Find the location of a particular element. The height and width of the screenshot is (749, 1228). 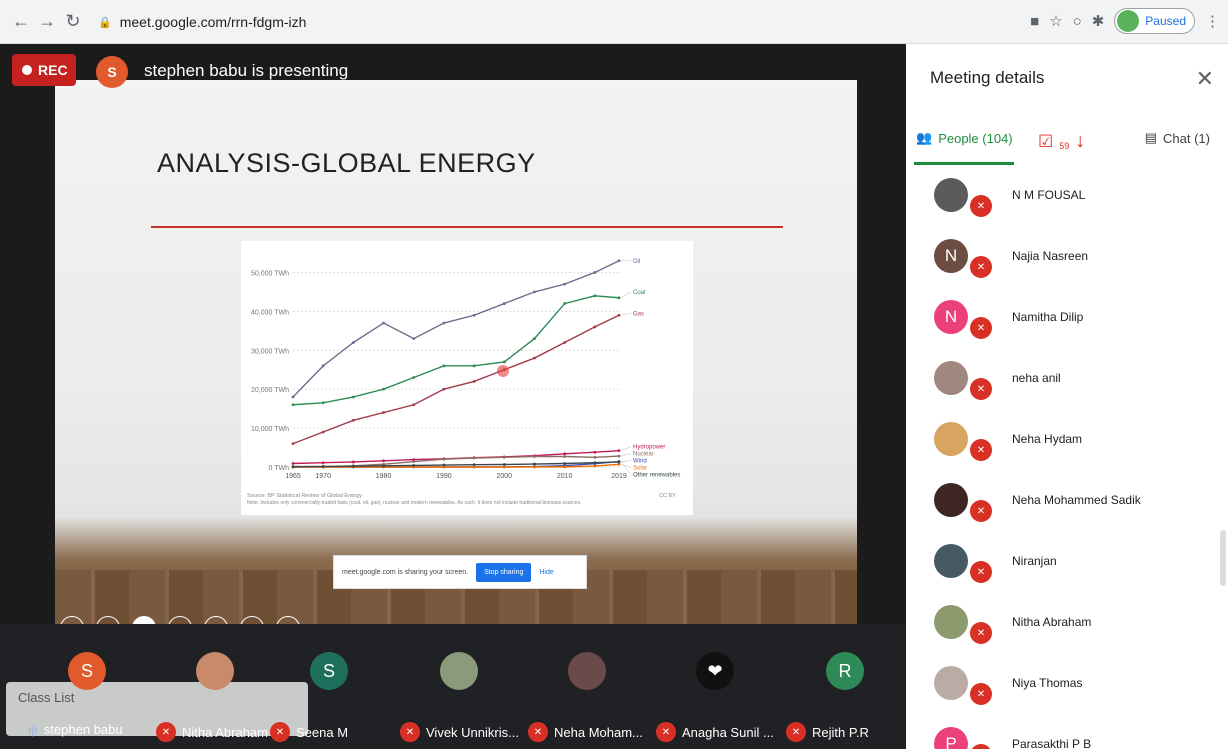

list-item: N ✕ Namitha Dilip is located at coordinates (1067, 322).